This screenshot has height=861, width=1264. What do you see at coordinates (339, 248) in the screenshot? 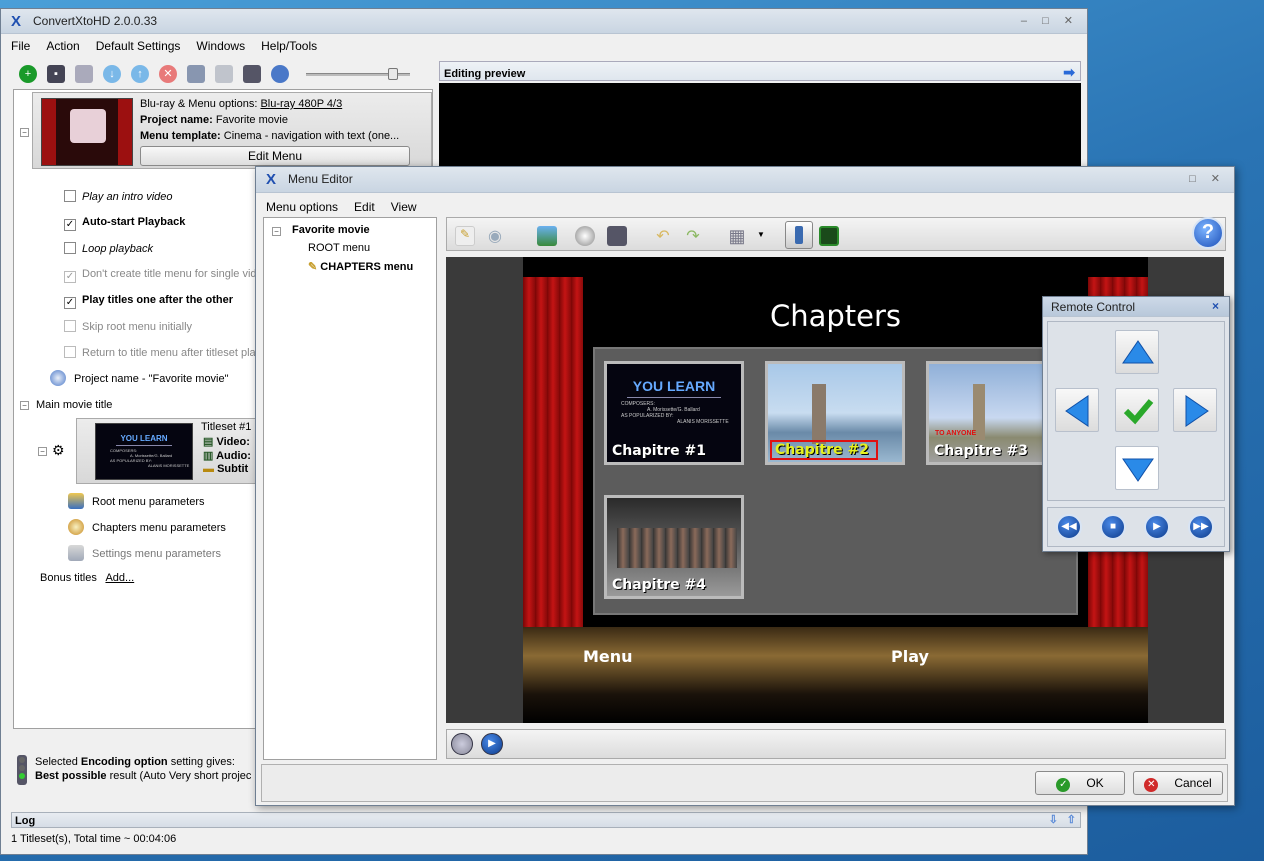
I see `menu-tree-root-menu: ROOT menu` at bounding box center [339, 248].